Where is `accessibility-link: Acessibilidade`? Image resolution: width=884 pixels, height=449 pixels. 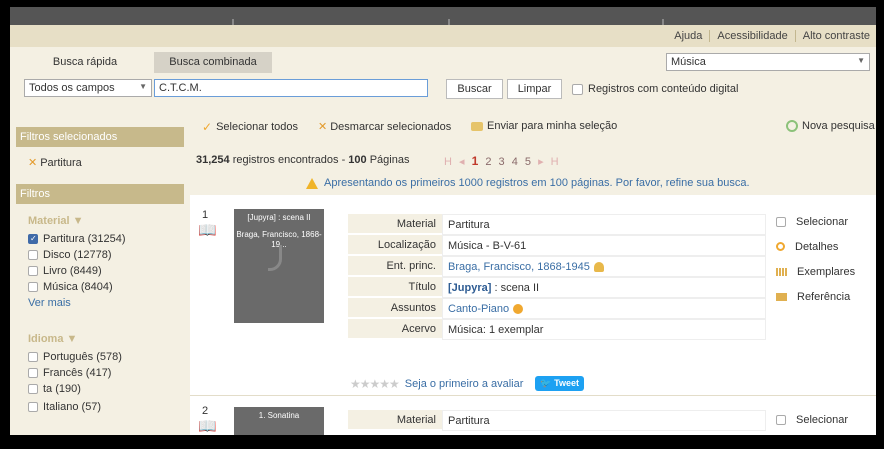
accessibility-link: Acessibilidade is located at coordinates (752, 36).